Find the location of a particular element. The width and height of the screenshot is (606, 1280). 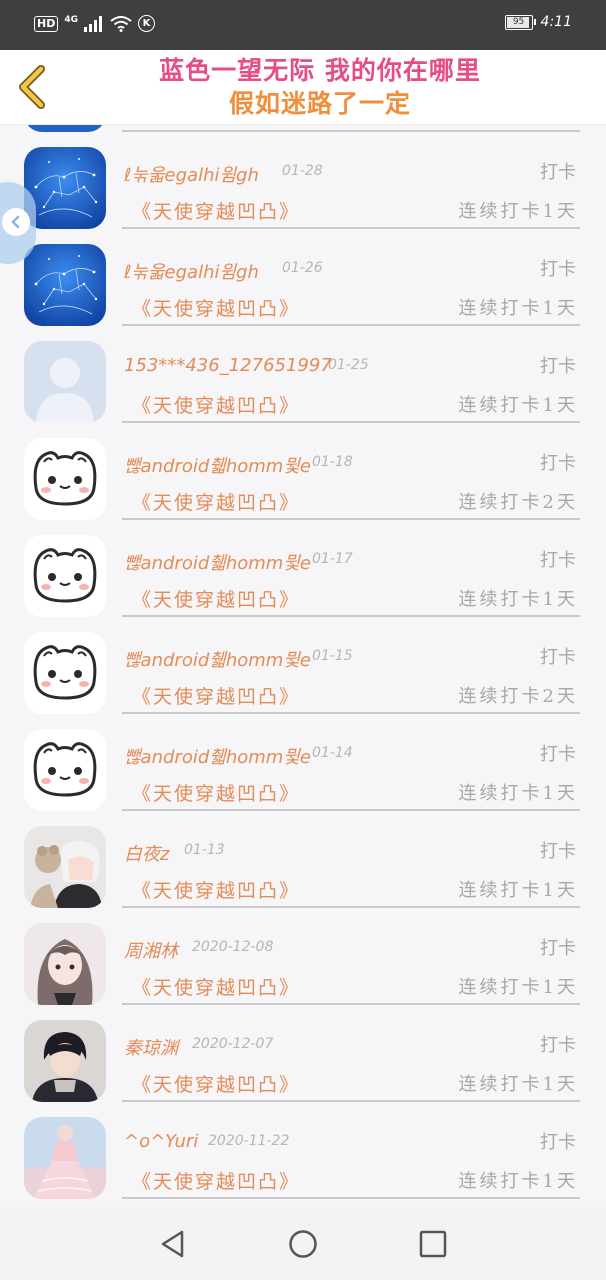

list-item: 뺂android췗homm뮟e 01-14 打卡 《天使穿越凹凸》 连续打卡1天 is located at coordinates (303, 759).